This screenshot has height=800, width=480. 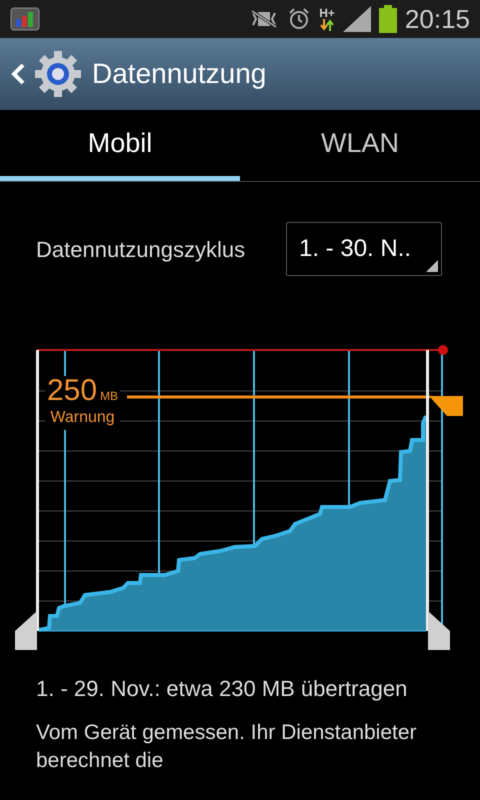 I want to click on limit-handle, so click(x=443, y=350).